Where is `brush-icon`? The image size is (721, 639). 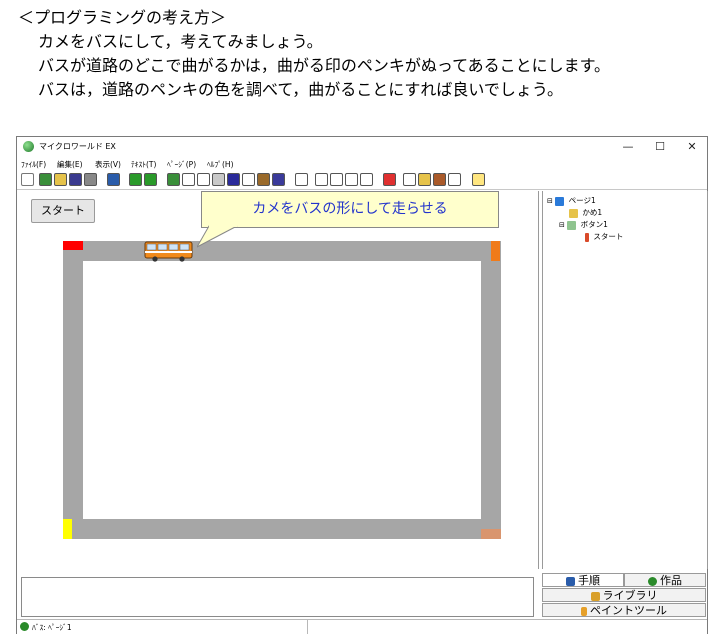
brush-icon is located at coordinates (584, 611).